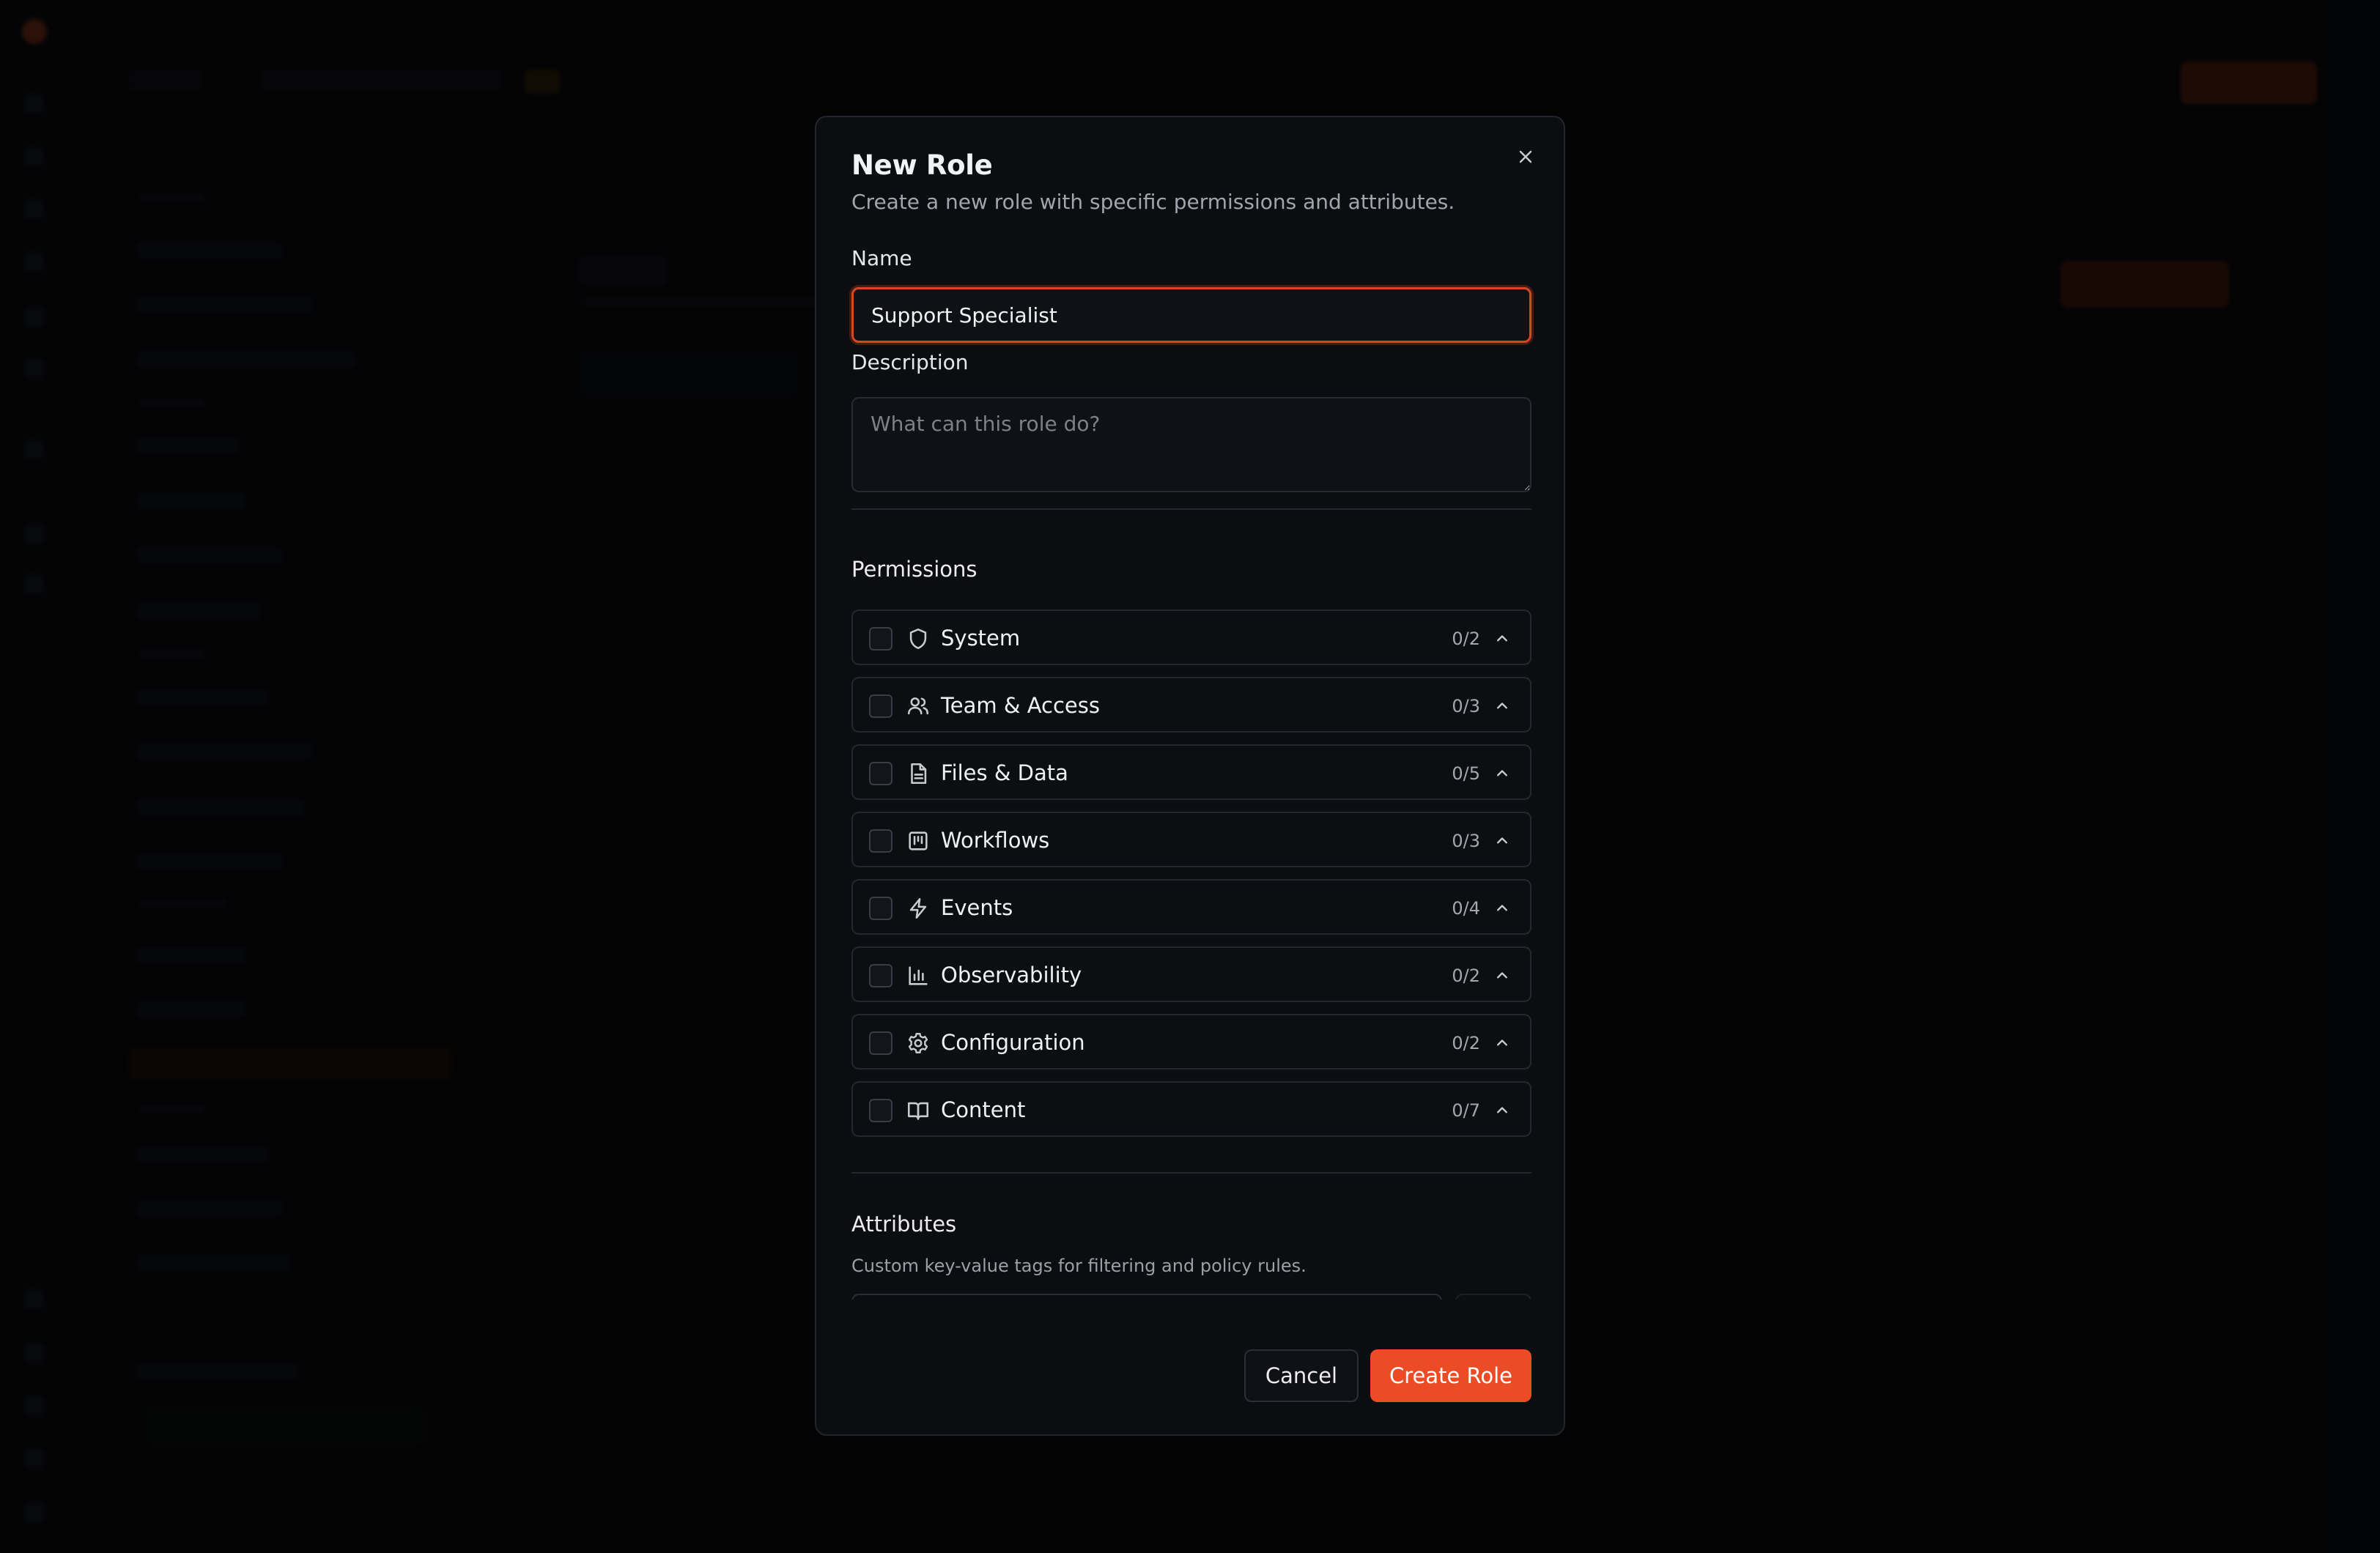 The width and height of the screenshot is (2380, 1553). I want to click on name-label: Name, so click(881, 258).